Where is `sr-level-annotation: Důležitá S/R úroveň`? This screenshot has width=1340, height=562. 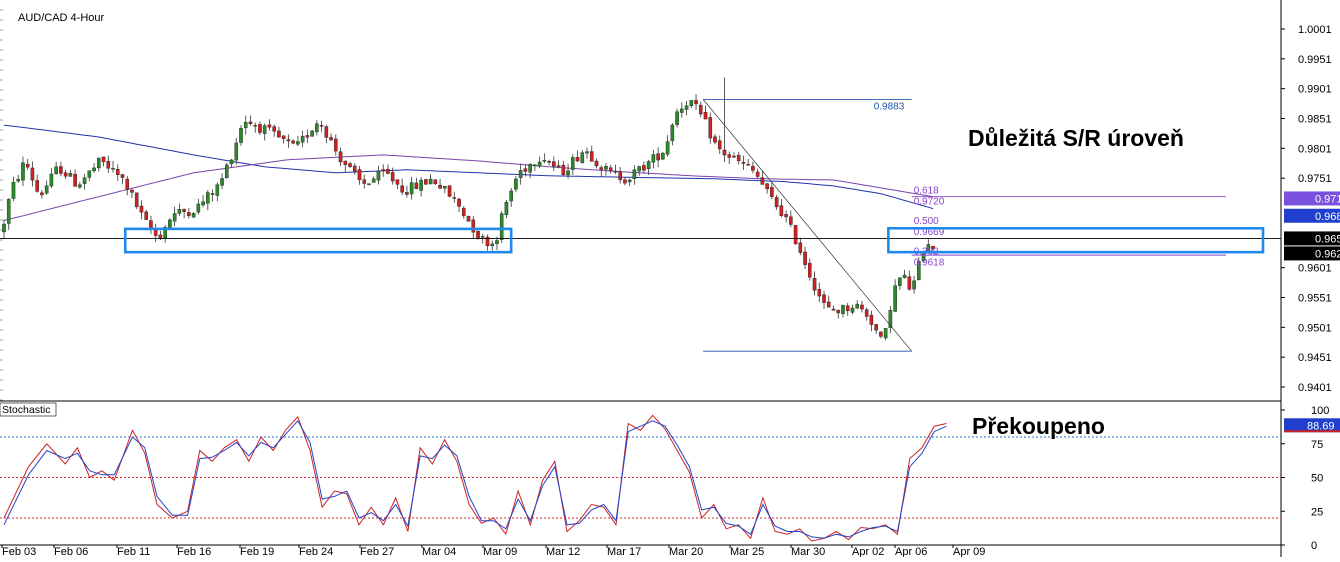 sr-level-annotation: Důležitá S/R úroveň is located at coordinates (1076, 138).